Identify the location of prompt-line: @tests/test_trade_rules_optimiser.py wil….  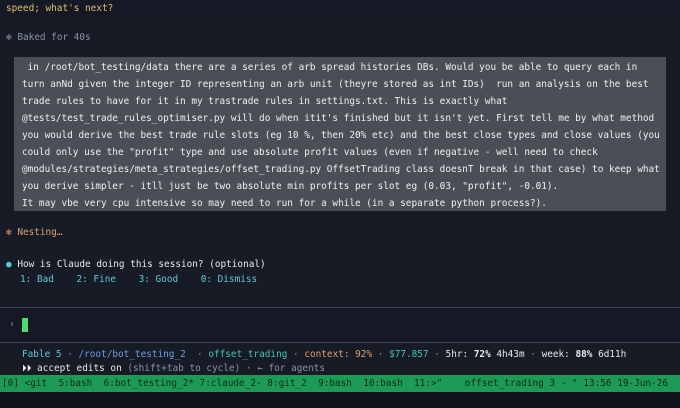
(338, 118).